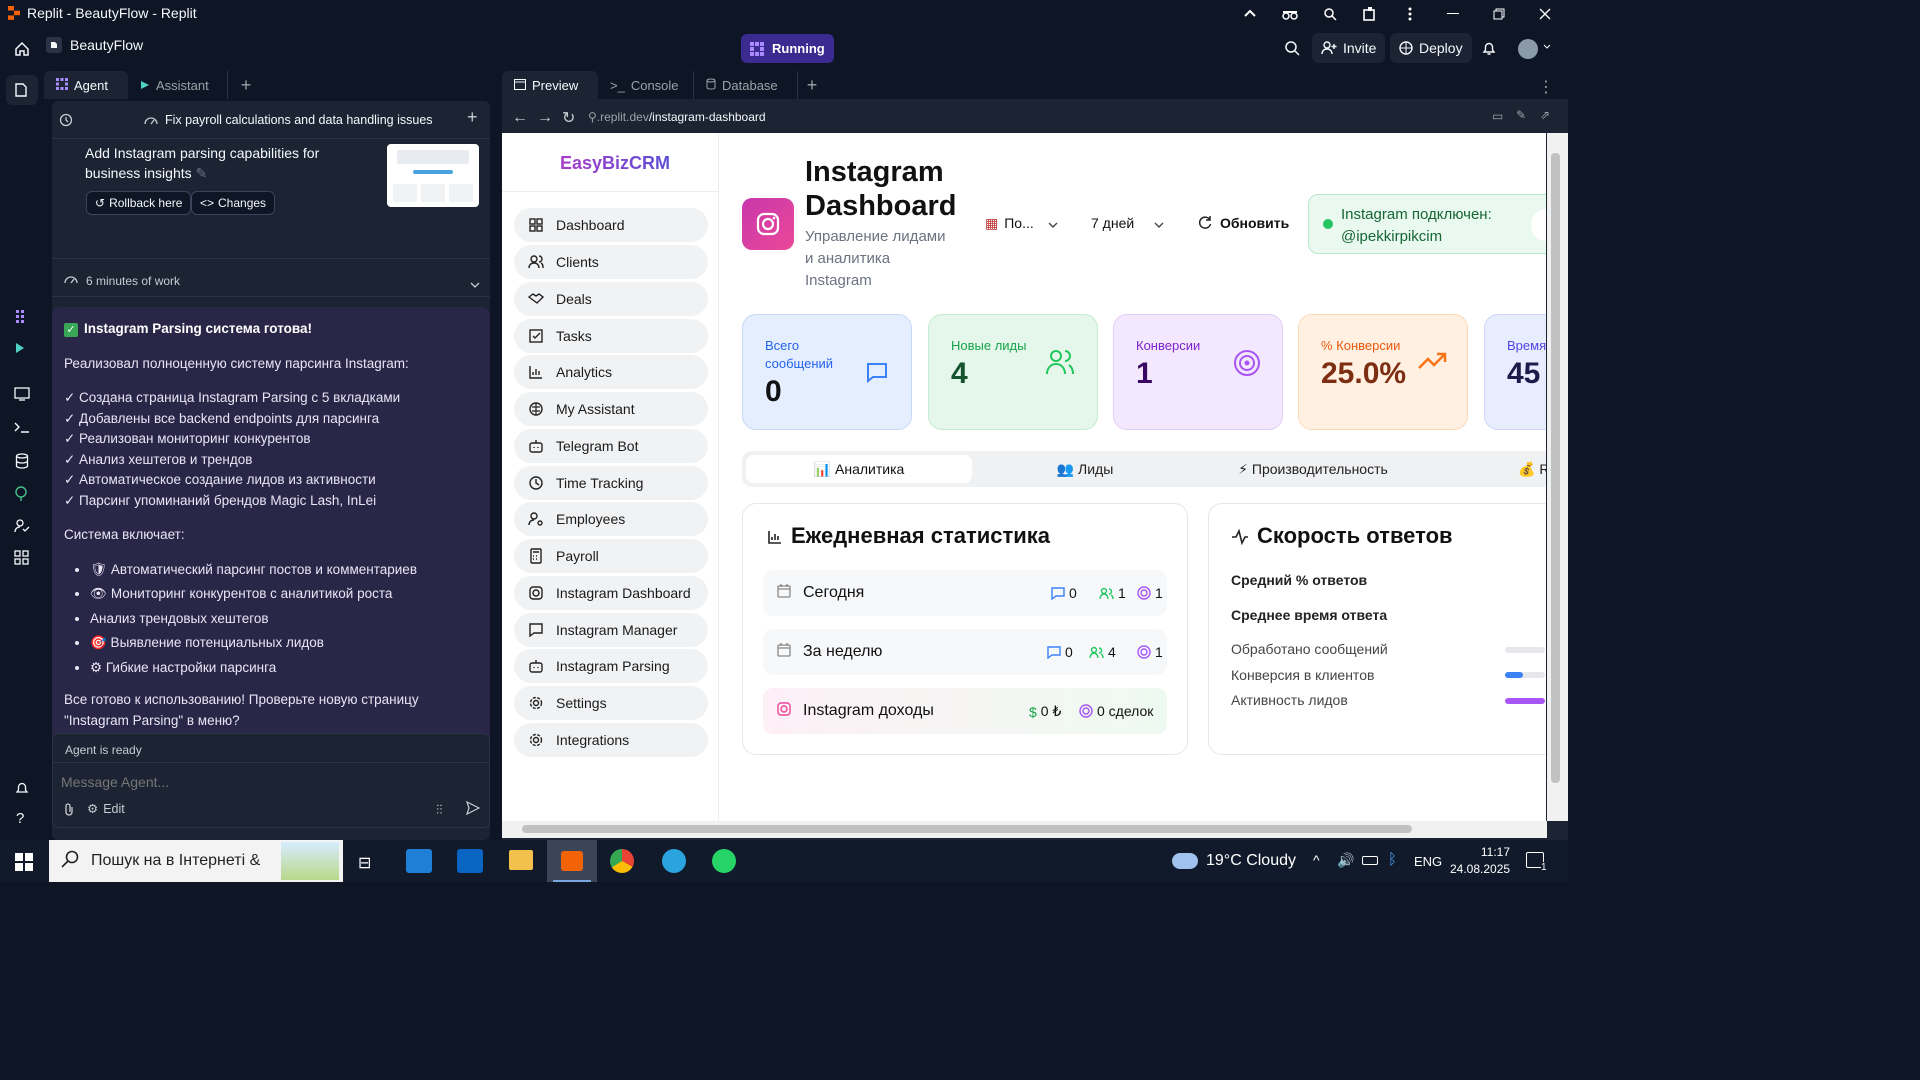 The image size is (1920, 1080). I want to click on files-icon, so click(22, 90).